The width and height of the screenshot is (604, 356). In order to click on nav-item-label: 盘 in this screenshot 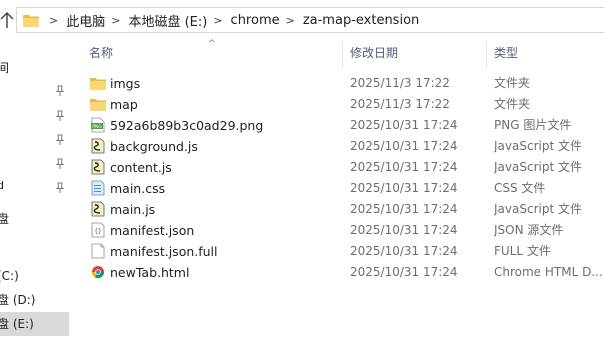, I will do `click(5, 219)`.